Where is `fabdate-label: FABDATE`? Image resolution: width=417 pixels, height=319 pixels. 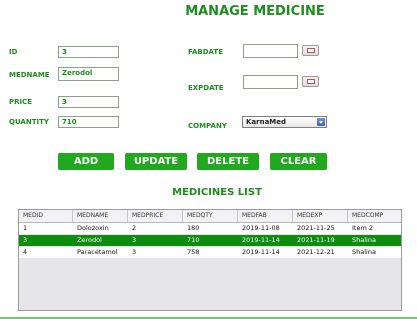 fabdate-label: FABDATE is located at coordinates (205, 52).